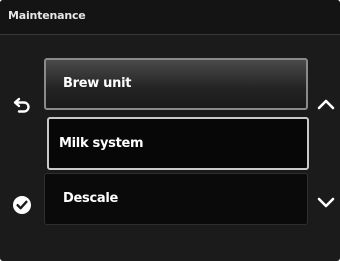 This screenshot has height=261, width=340. Describe the element at coordinates (170, 17) in the screenshot. I see `header-bar: Maintenance` at that location.